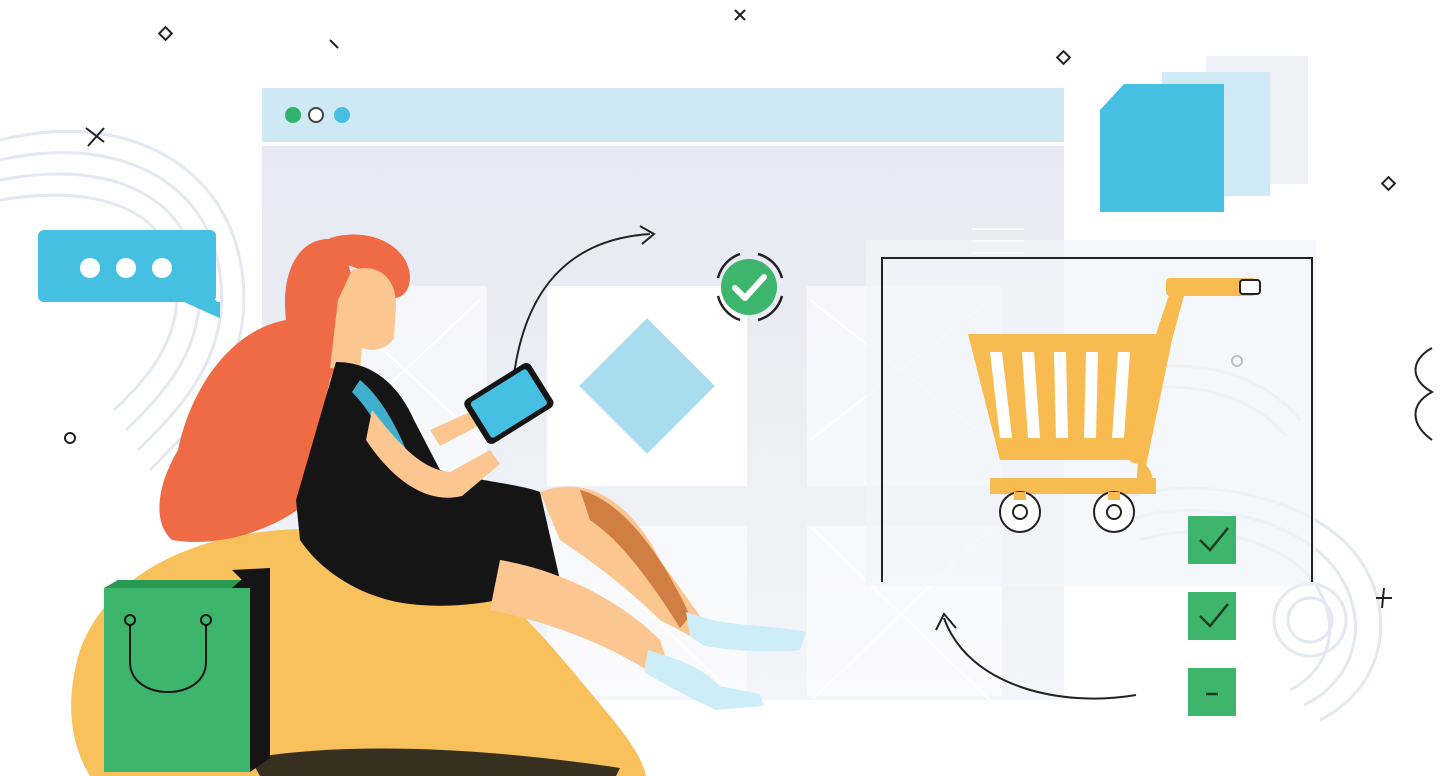 The height and width of the screenshot is (776, 1440). I want to click on shopping-bag-icon, so click(187, 670).